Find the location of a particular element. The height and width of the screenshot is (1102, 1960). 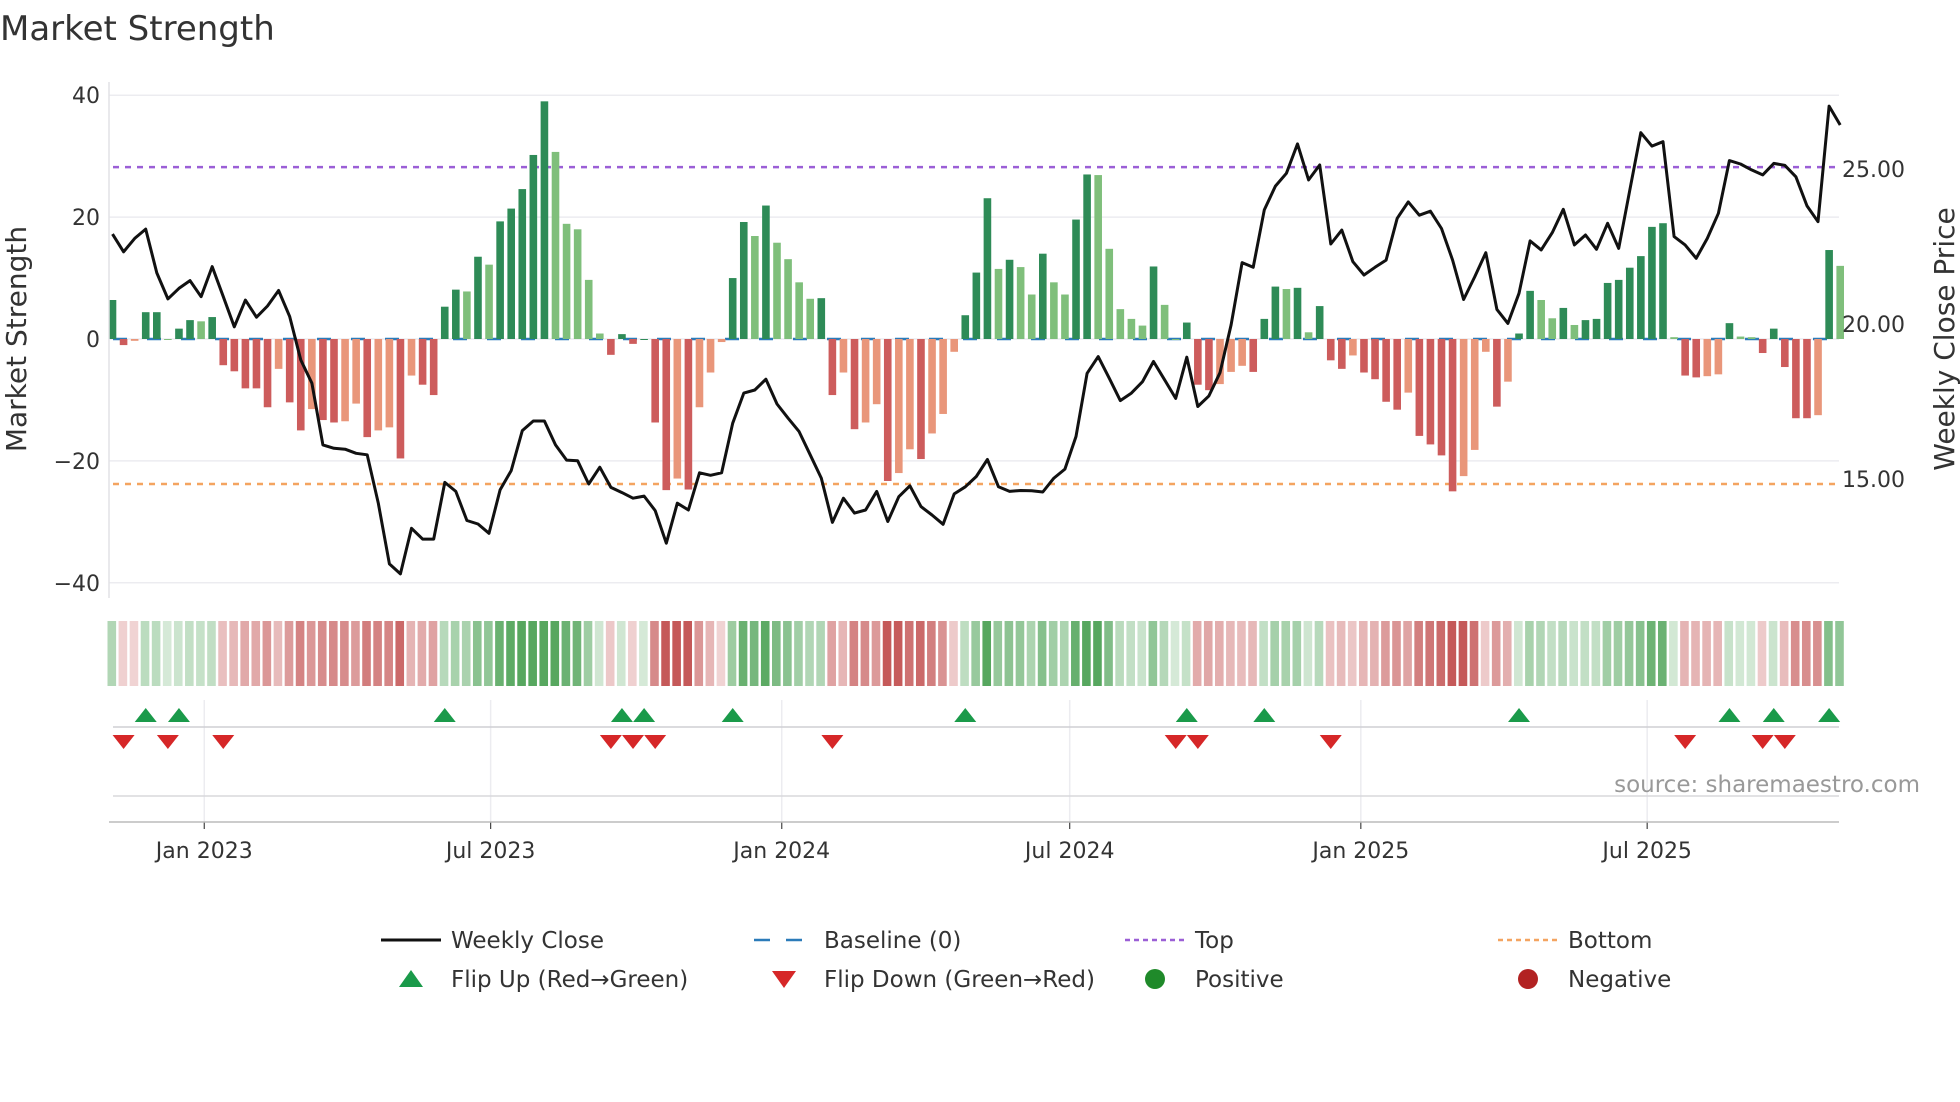

x-tick-label: Jan 2025 is located at coordinates (1359, 851).